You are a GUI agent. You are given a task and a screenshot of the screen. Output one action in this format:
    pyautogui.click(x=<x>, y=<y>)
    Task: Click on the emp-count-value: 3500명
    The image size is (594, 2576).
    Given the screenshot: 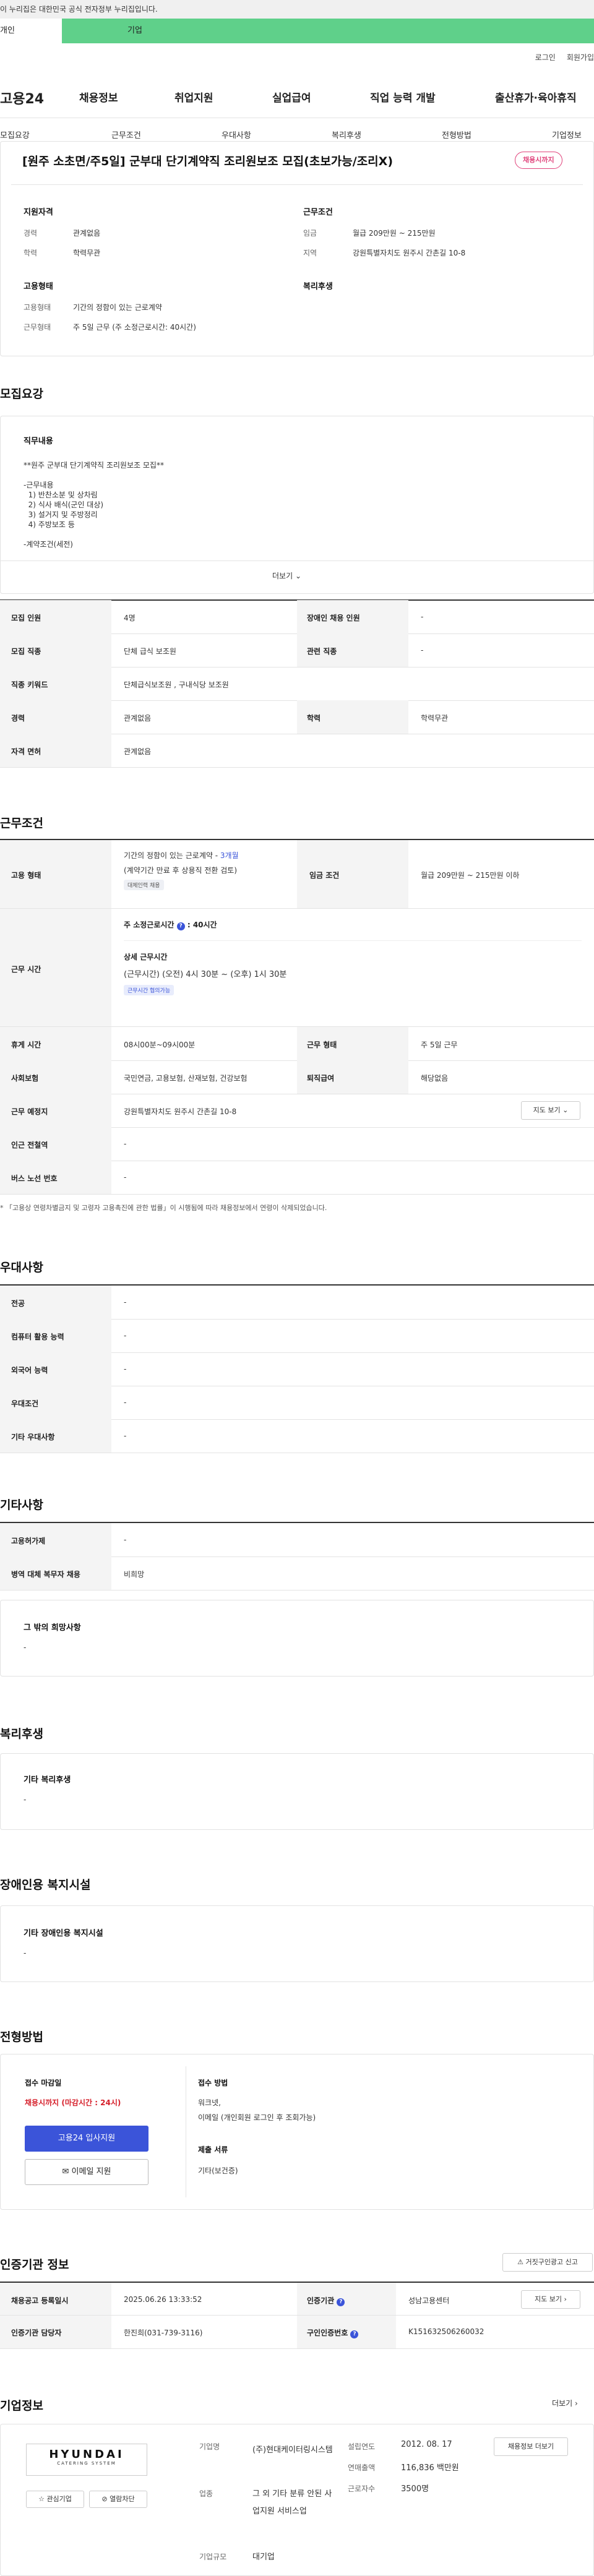 What is the action you would take?
    pyautogui.click(x=415, y=2489)
    